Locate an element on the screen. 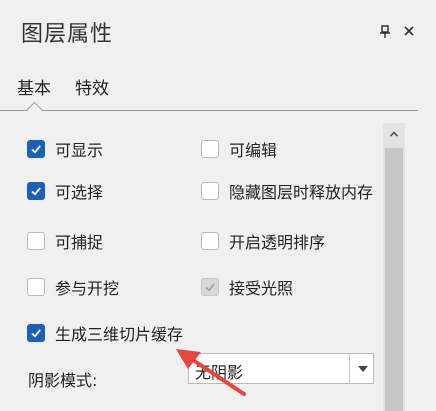 This screenshot has height=411, width=436. option-release-memory: 隐藏图层时释放内存 is located at coordinates (287, 191).